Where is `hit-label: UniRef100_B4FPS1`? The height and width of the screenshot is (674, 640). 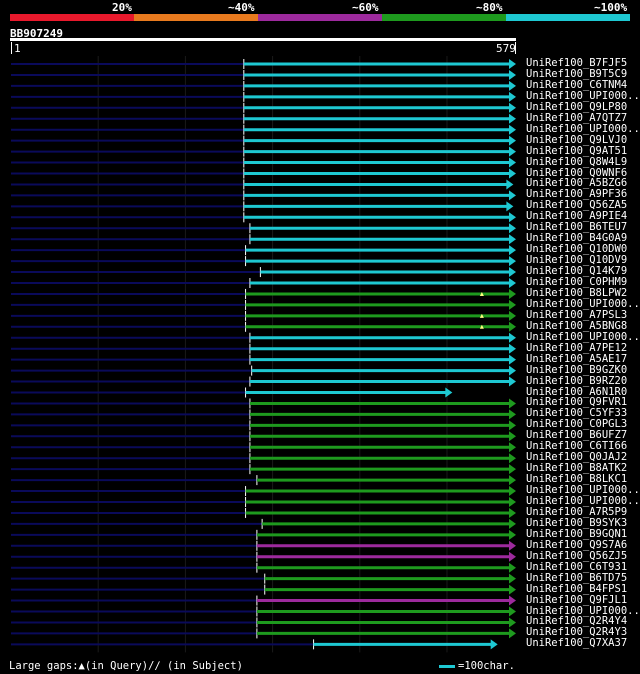
hit-label: UniRef100_B4FPS1 is located at coordinates (576, 589).